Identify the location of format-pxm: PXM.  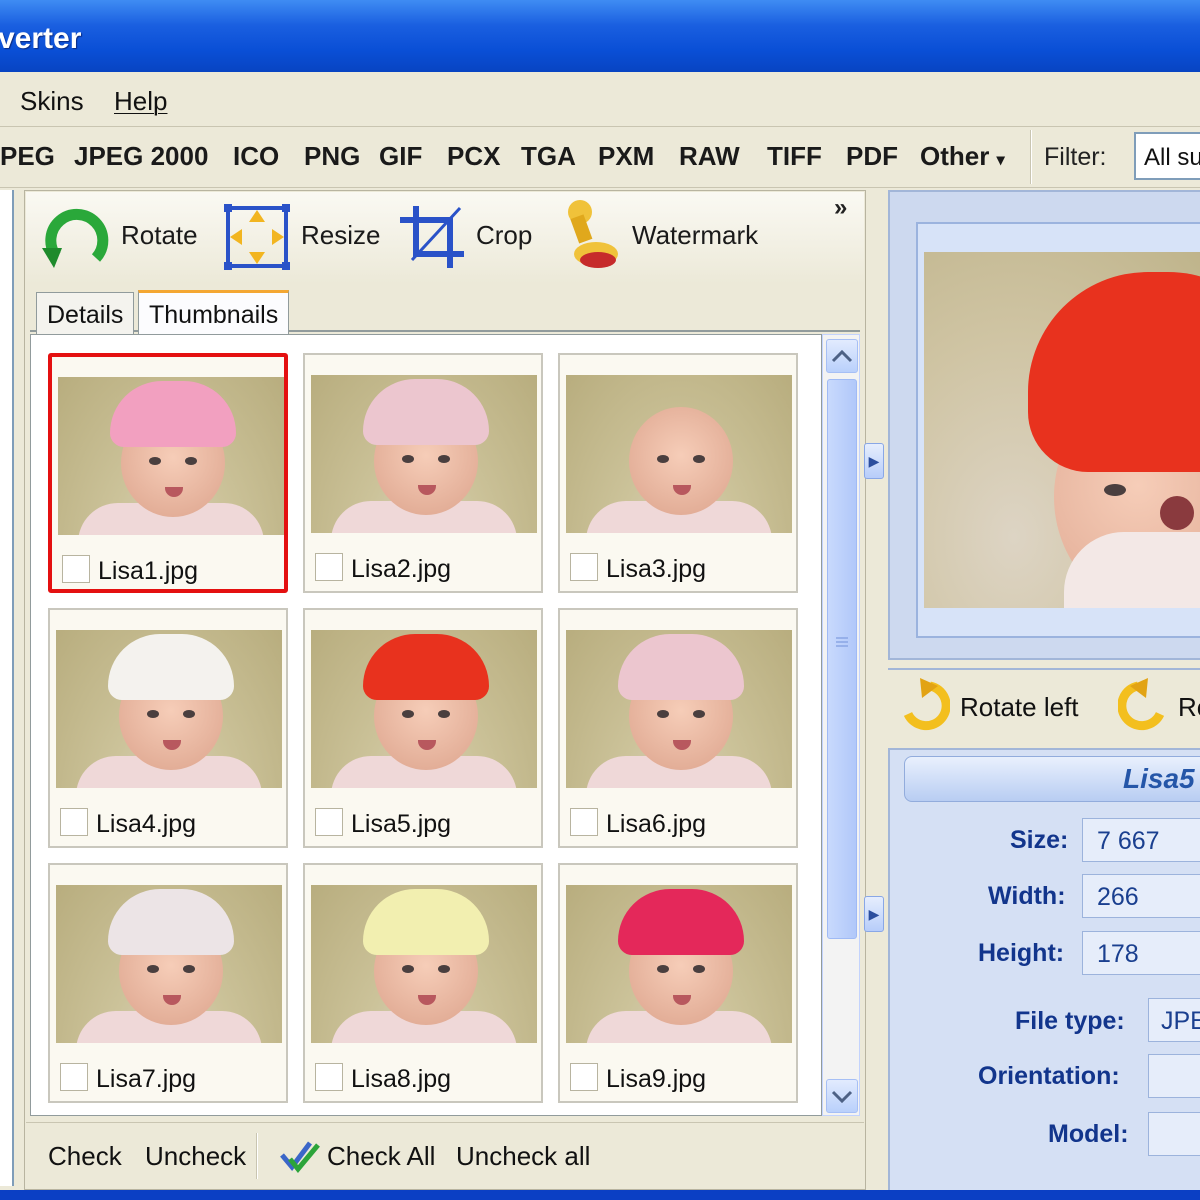
(626, 156).